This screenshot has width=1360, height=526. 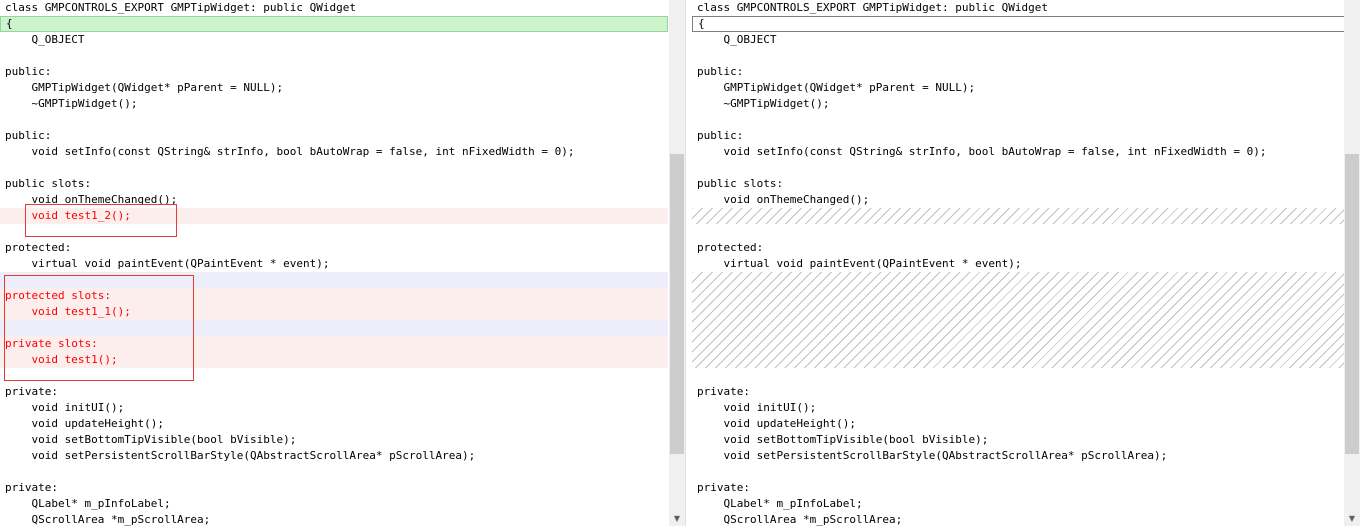 I want to click on right-scroll-thumb, so click(x=1352, y=304).